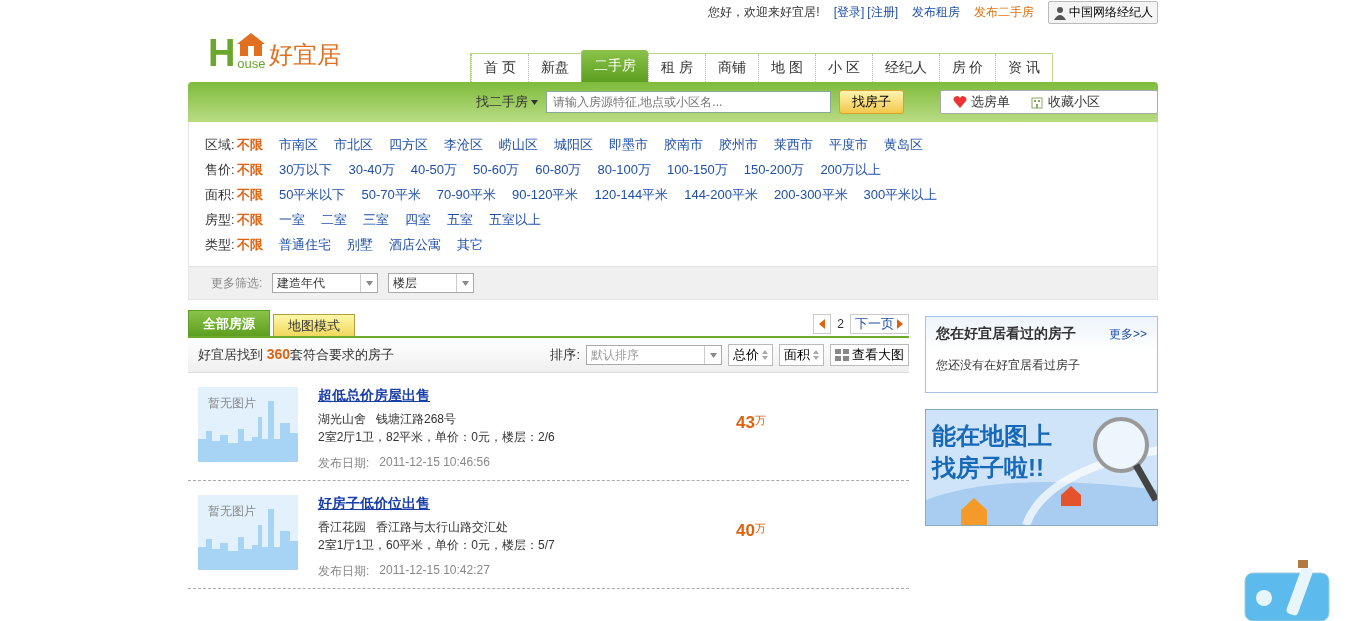 The width and height of the screenshot is (1349, 621). I want to click on filter-option: 胶州市, so click(738, 144).